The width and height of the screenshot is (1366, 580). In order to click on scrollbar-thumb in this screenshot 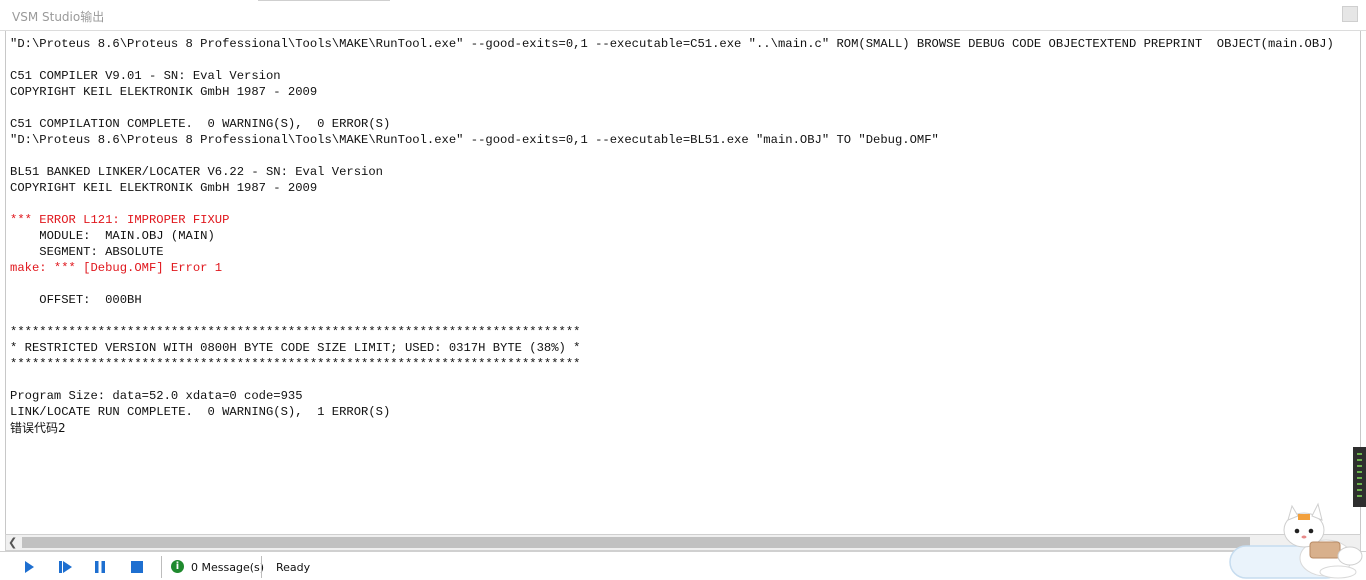, I will do `click(636, 542)`.